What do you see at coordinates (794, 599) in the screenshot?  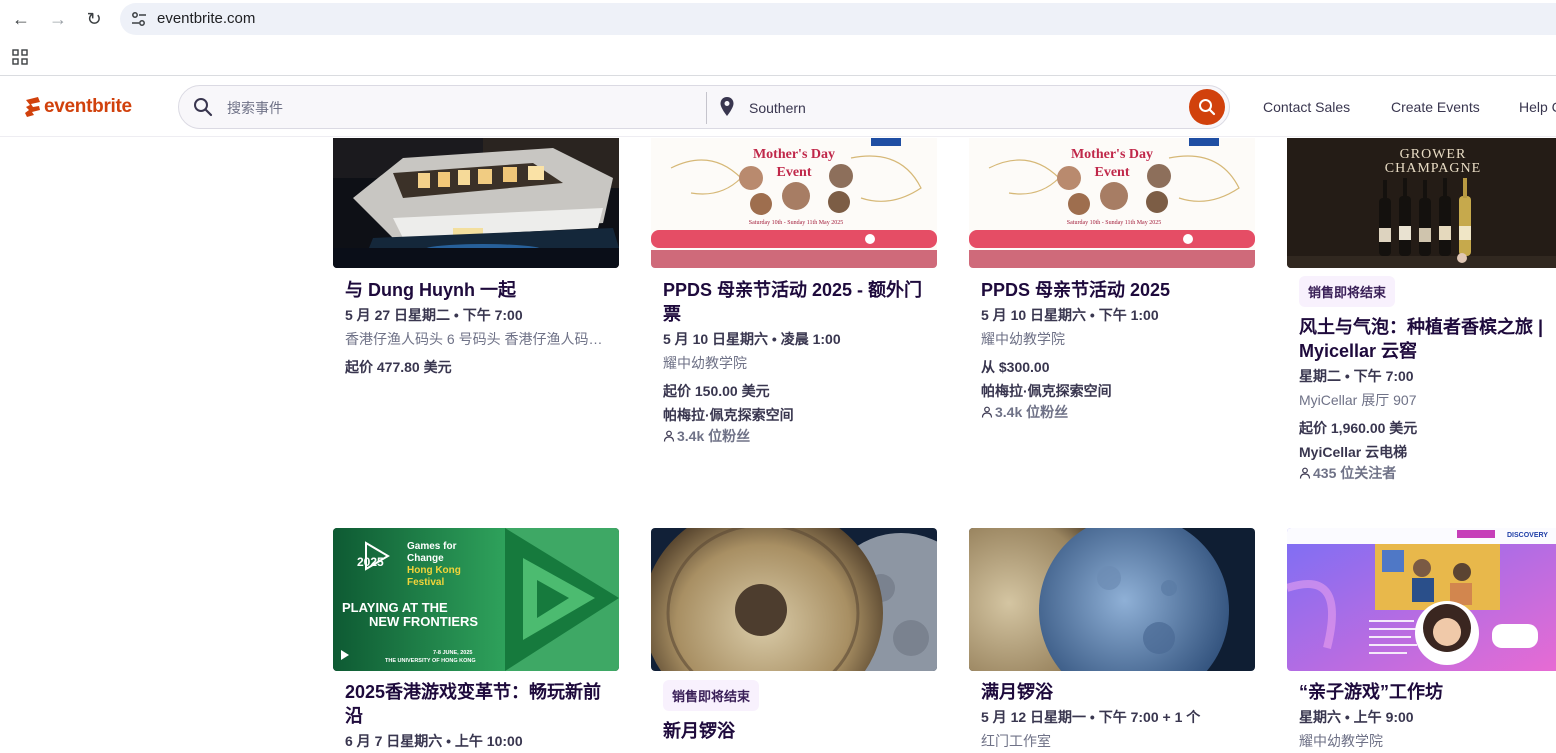 I see `event-image-new-moon-gong` at bounding box center [794, 599].